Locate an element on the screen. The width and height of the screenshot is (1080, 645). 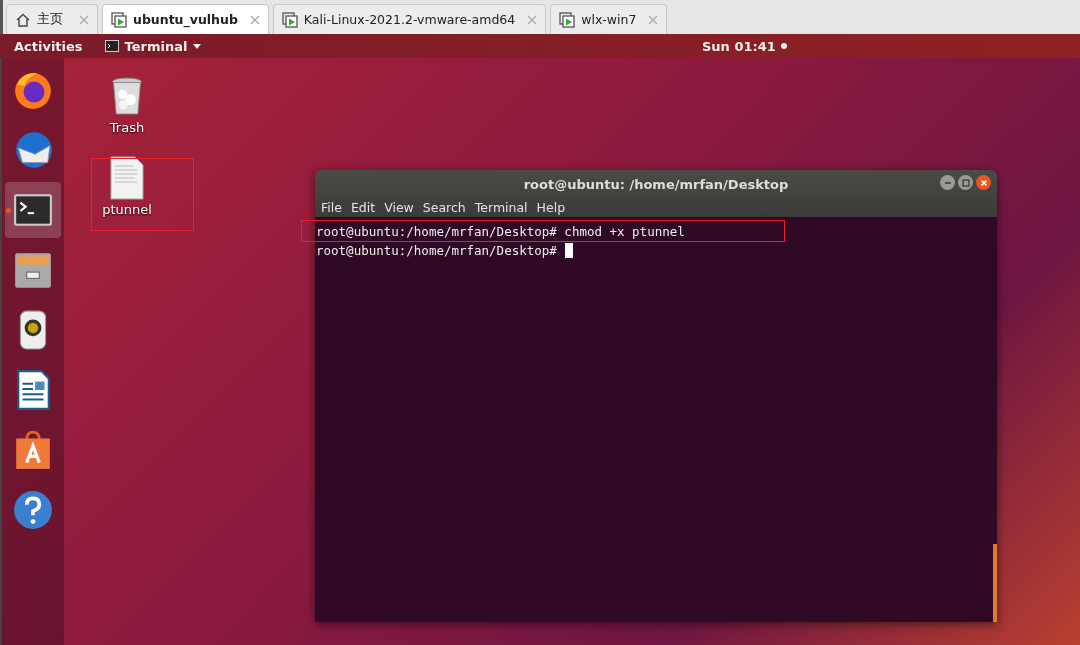
activities-button: Activities is located at coordinates (48, 46).